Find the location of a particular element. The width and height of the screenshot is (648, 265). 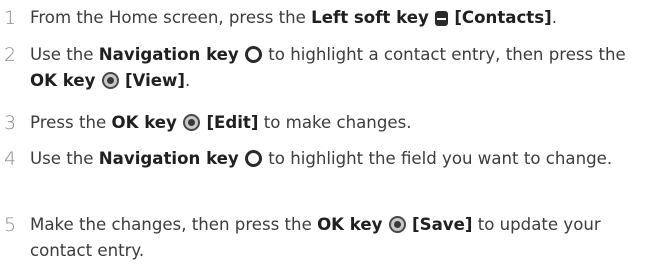

step-number: 2 is located at coordinates (10, 55).